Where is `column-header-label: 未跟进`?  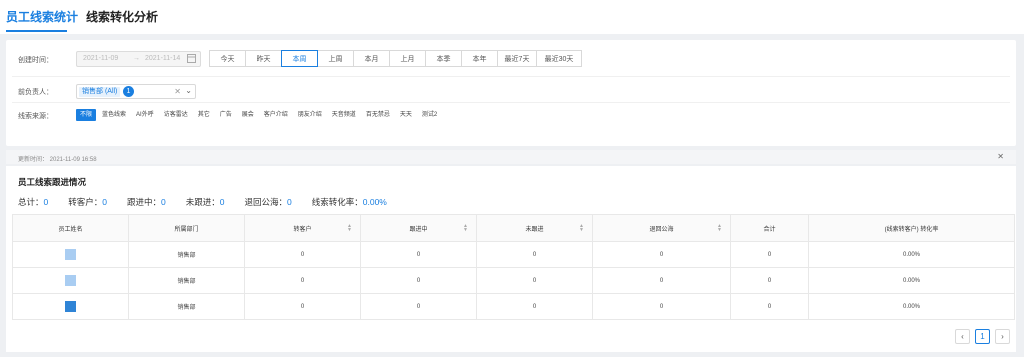 column-header-label: 未跟进 is located at coordinates (534, 229).